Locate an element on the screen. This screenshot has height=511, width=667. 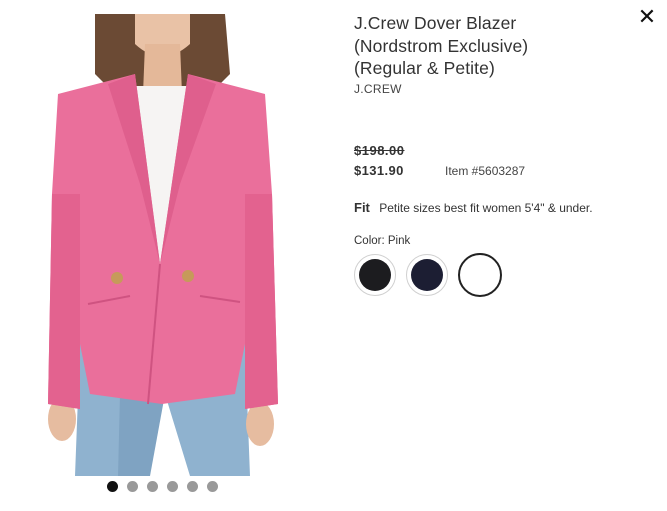
color-swatch-navy is located at coordinates (427, 275).